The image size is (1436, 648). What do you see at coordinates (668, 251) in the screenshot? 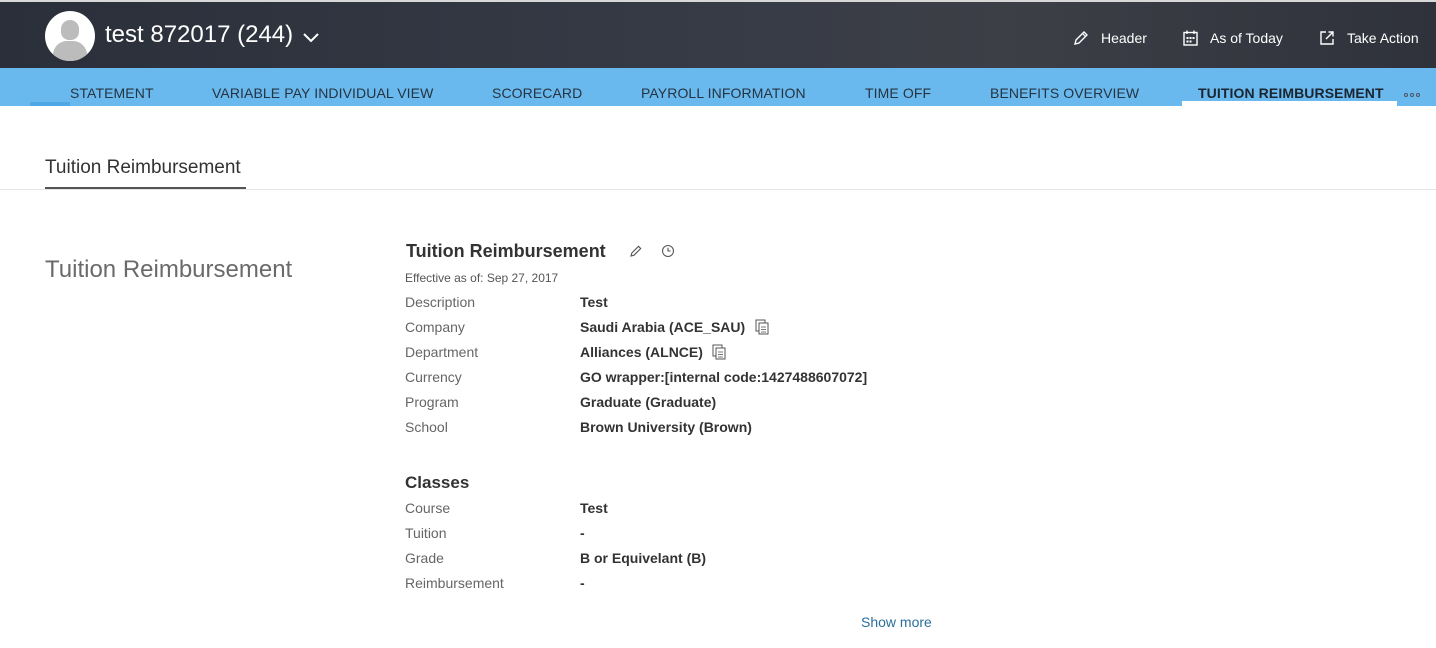
I see `history-icon` at bounding box center [668, 251].